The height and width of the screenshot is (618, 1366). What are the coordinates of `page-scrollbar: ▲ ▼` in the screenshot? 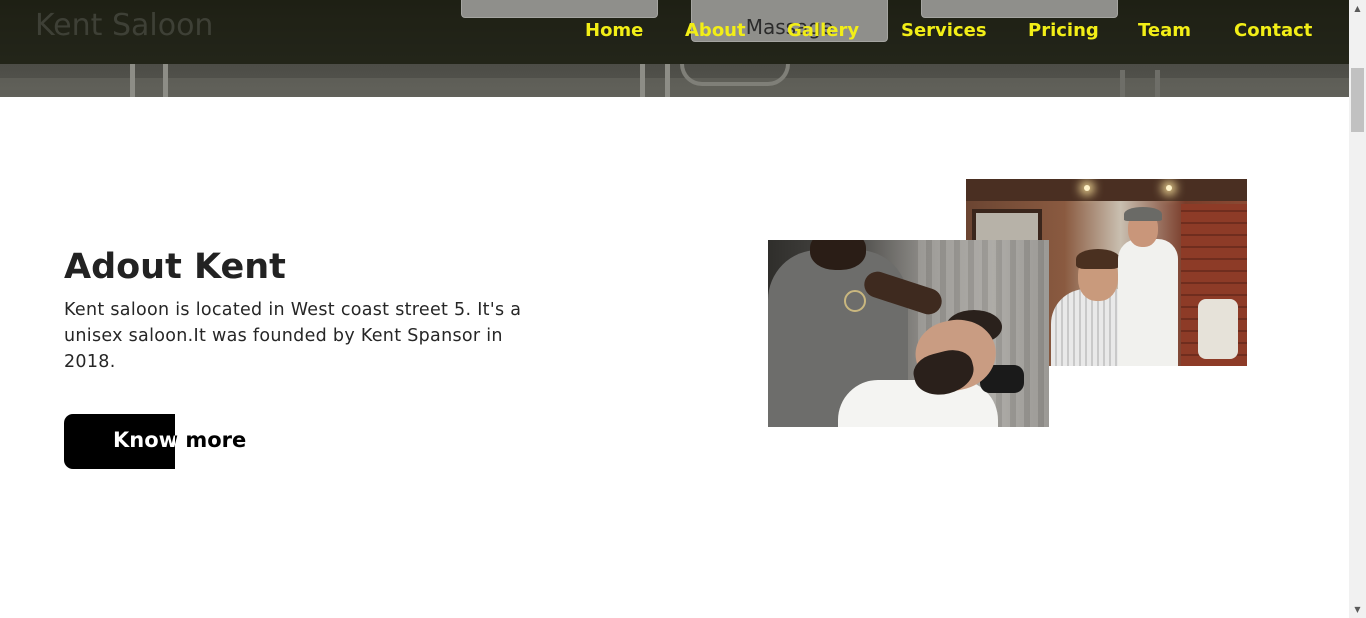 It's located at (1357, 309).